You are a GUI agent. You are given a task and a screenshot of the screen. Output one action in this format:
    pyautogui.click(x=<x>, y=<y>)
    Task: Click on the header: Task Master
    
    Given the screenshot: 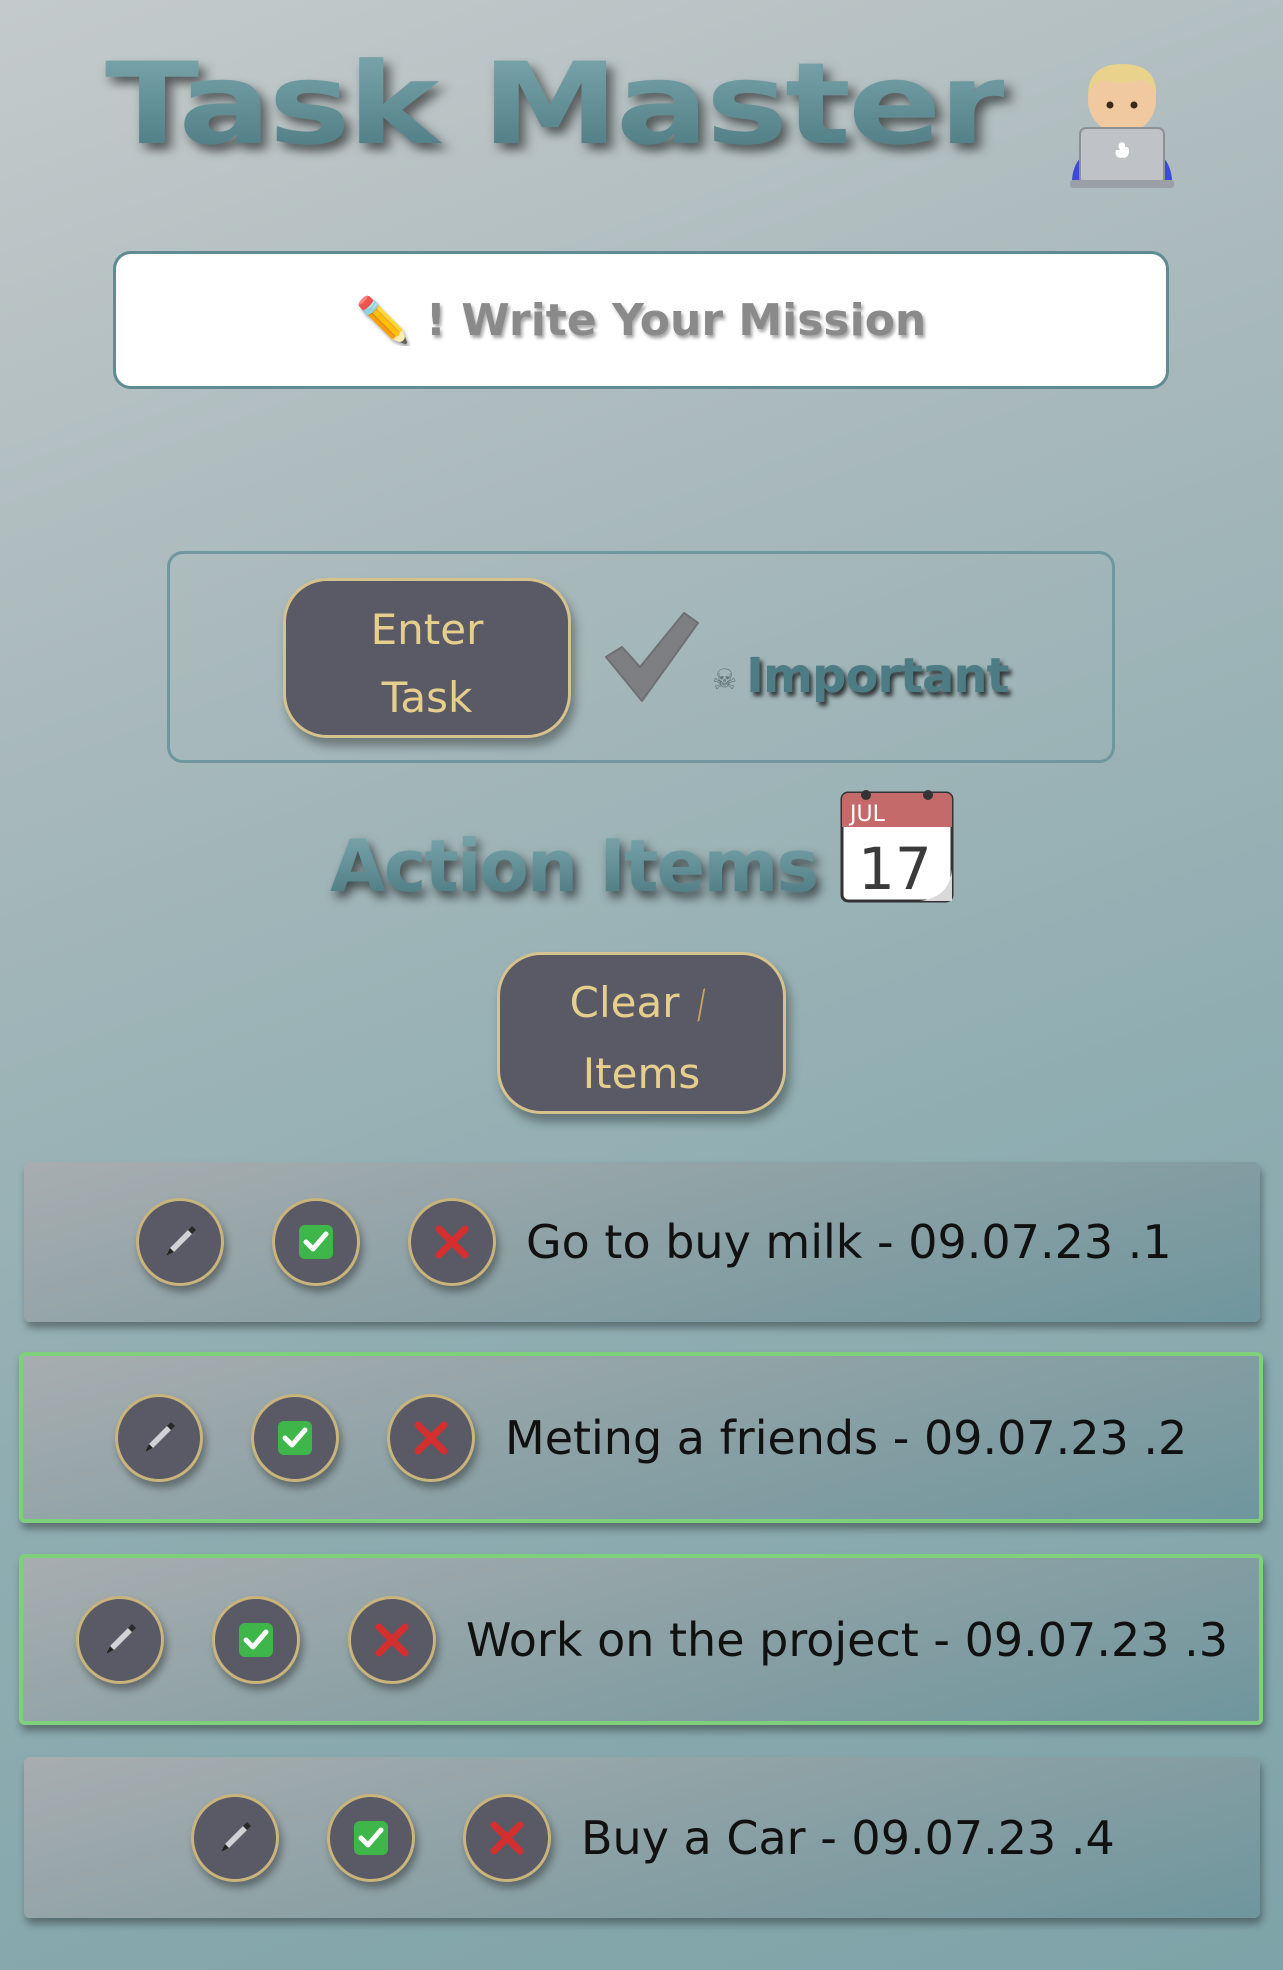 What is the action you would take?
    pyautogui.click(x=641, y=115)
    